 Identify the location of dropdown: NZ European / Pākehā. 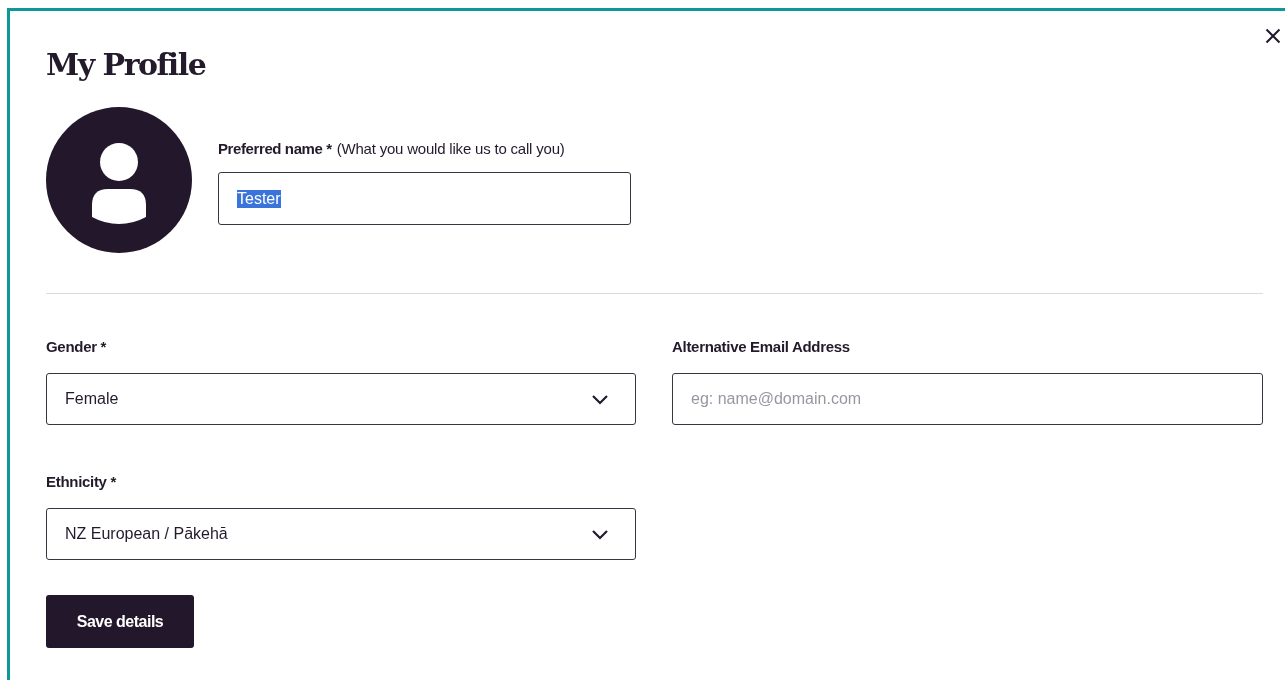
(341, 534).